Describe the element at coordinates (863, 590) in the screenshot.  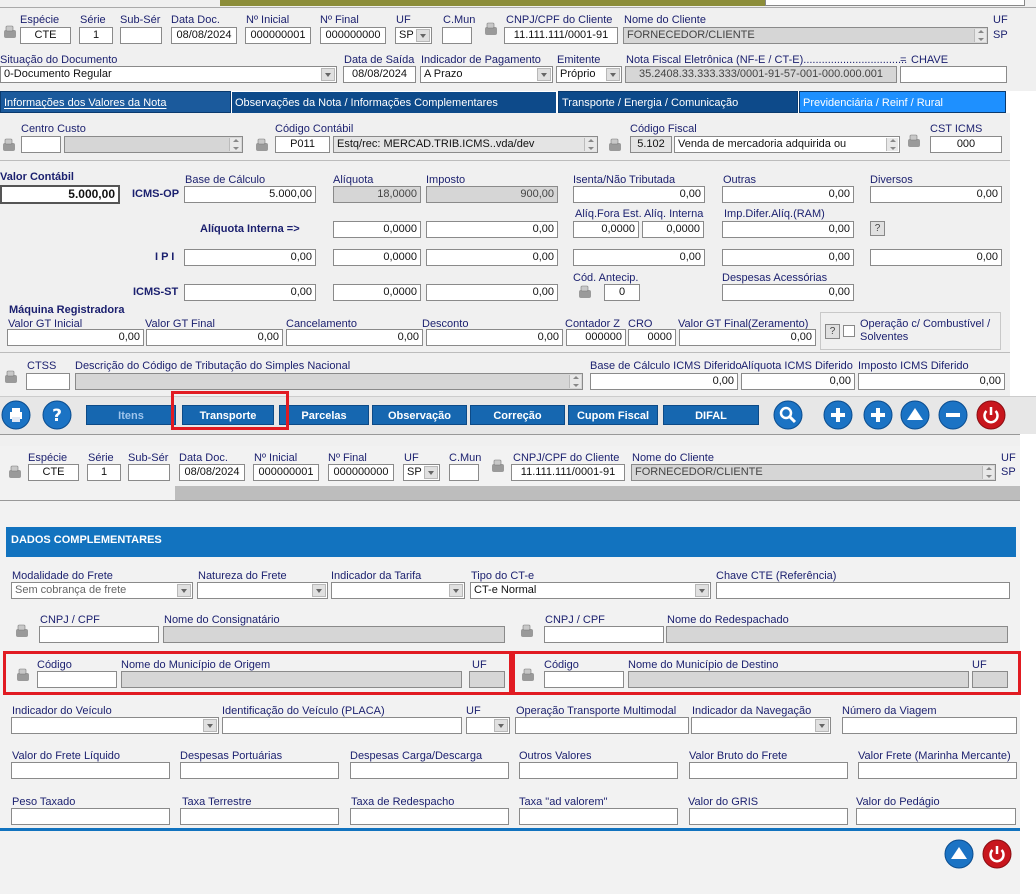
I see `chavecte-field` at that location.